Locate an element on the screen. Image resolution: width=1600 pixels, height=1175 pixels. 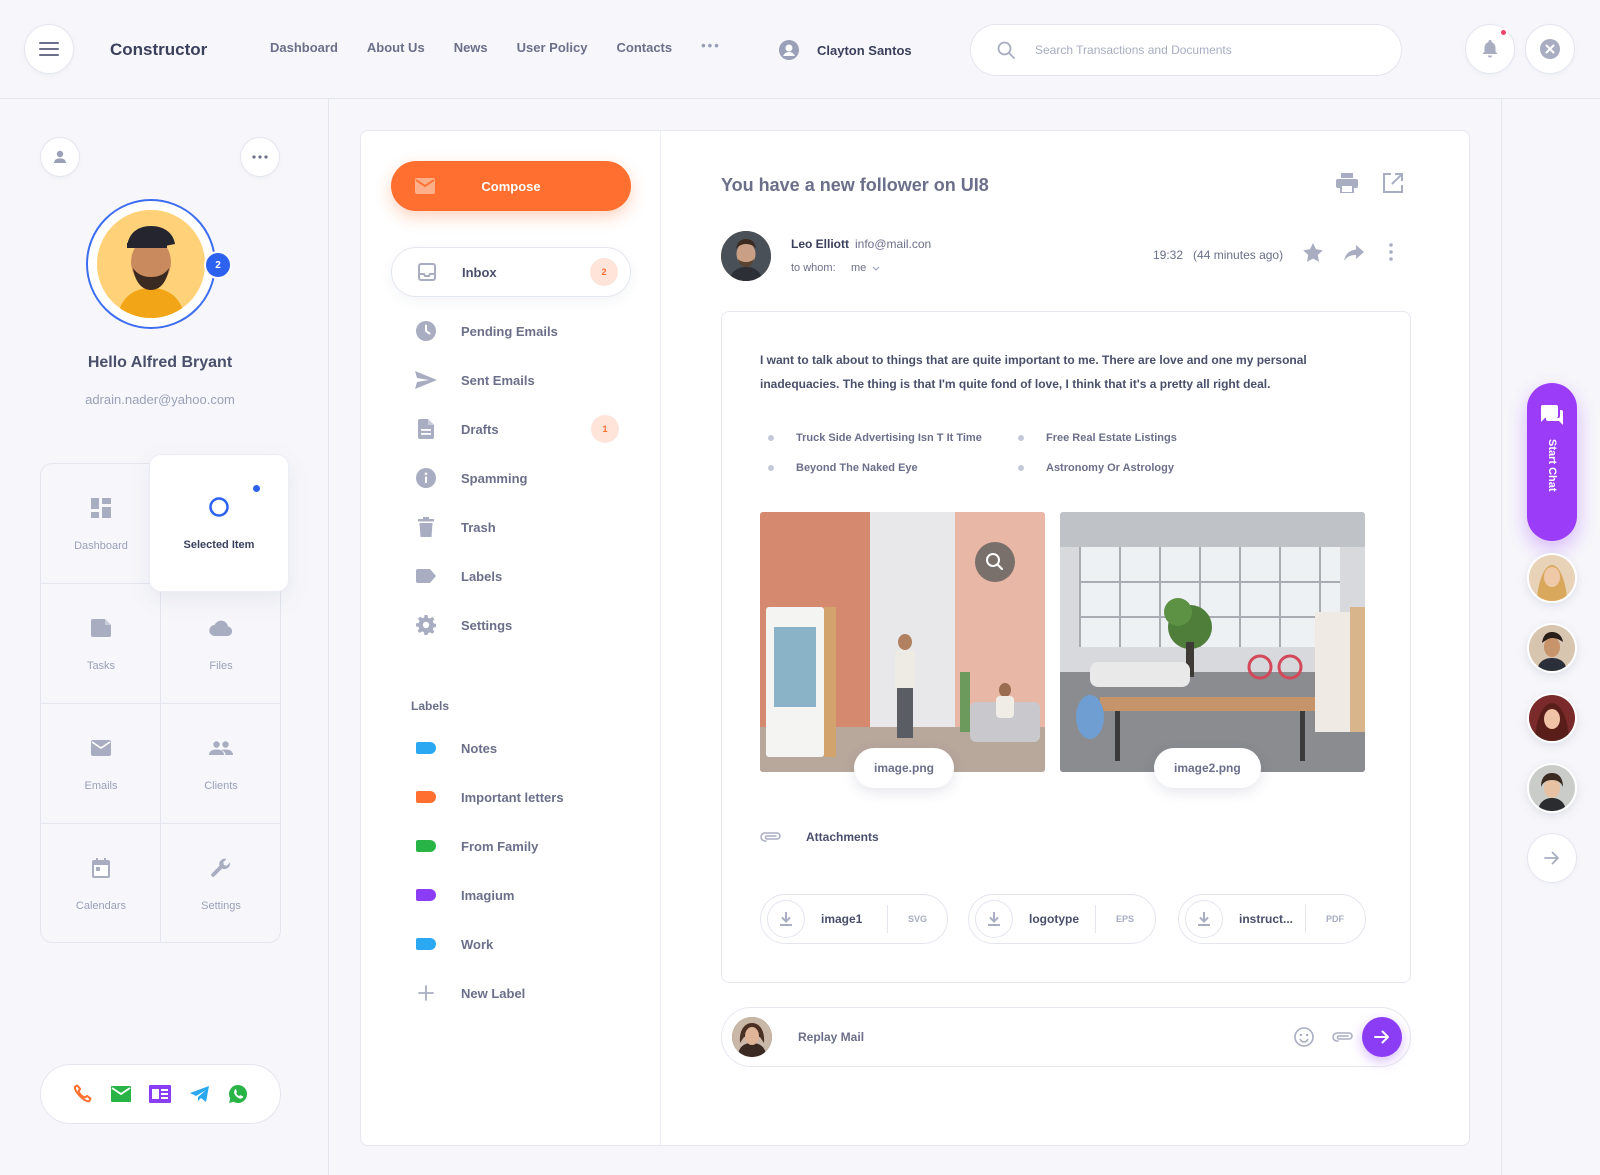
folder-pending: Pending Emails is located at coordinates (511, 331).